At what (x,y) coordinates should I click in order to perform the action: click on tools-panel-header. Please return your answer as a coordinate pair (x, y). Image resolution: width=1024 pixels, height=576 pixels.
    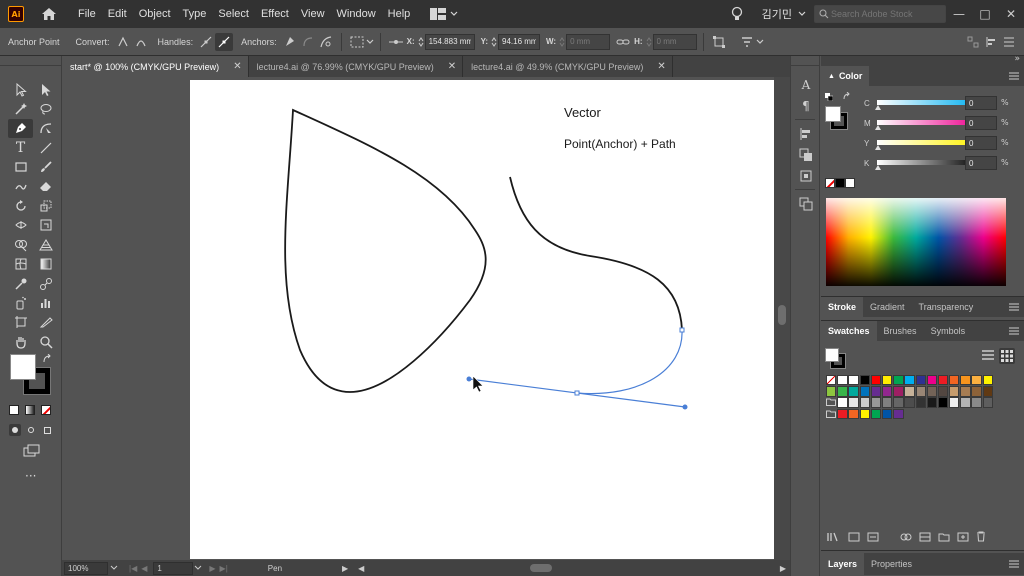
    Looking at the image, I should click on (30, 61).